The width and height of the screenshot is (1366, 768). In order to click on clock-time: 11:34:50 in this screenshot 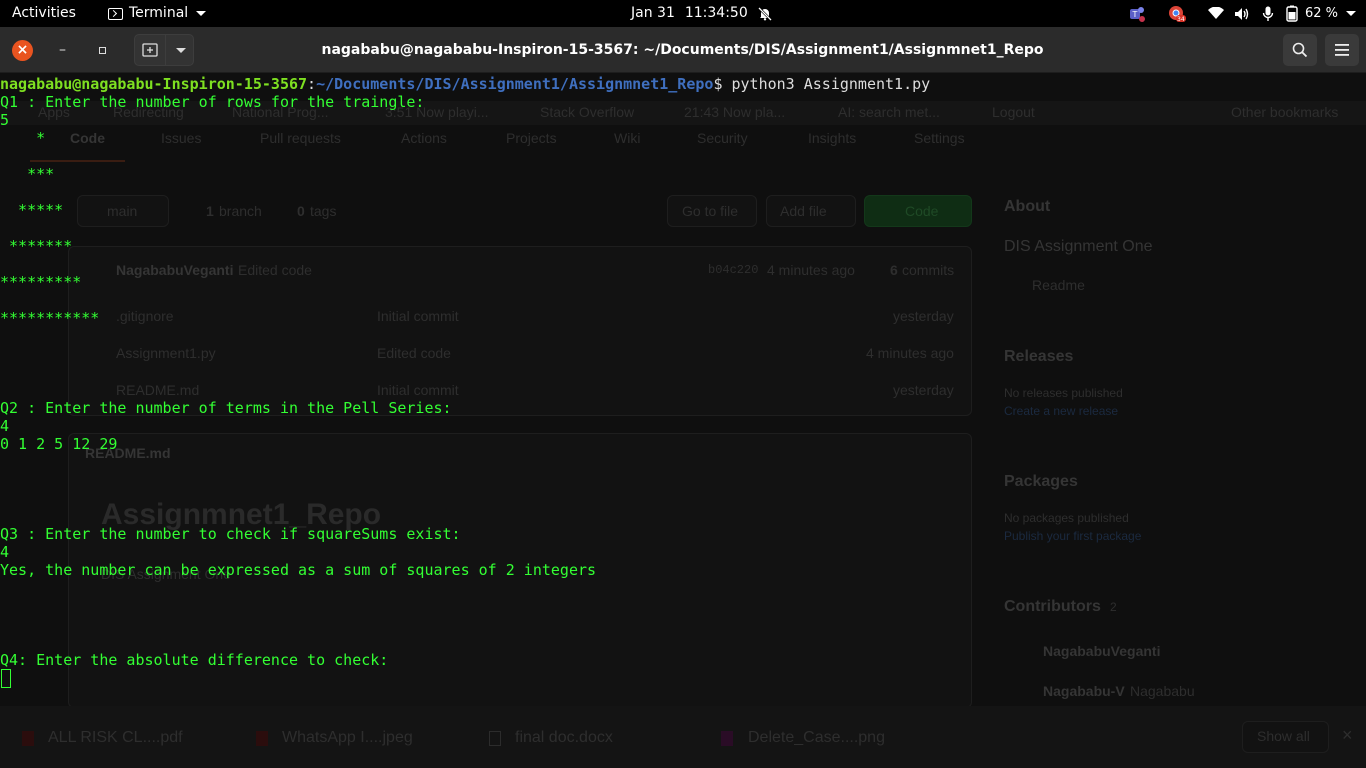, I will do `click(716, 13)`.